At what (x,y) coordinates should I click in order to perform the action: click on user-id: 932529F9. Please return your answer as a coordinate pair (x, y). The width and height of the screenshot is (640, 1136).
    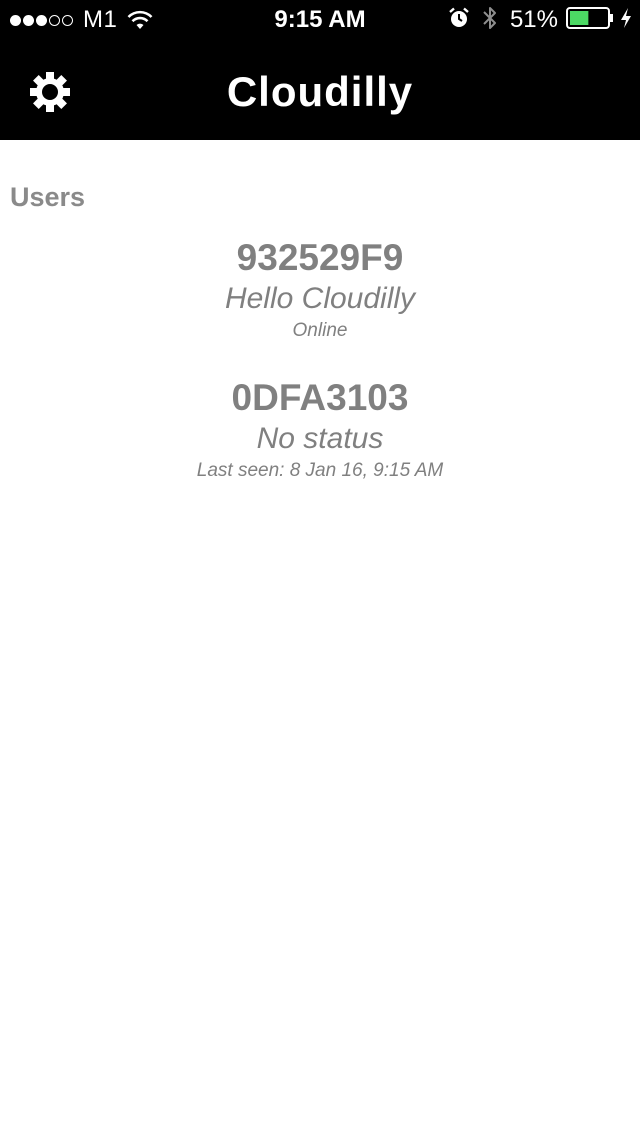
    Looking at the image, I should click on (320, 257).